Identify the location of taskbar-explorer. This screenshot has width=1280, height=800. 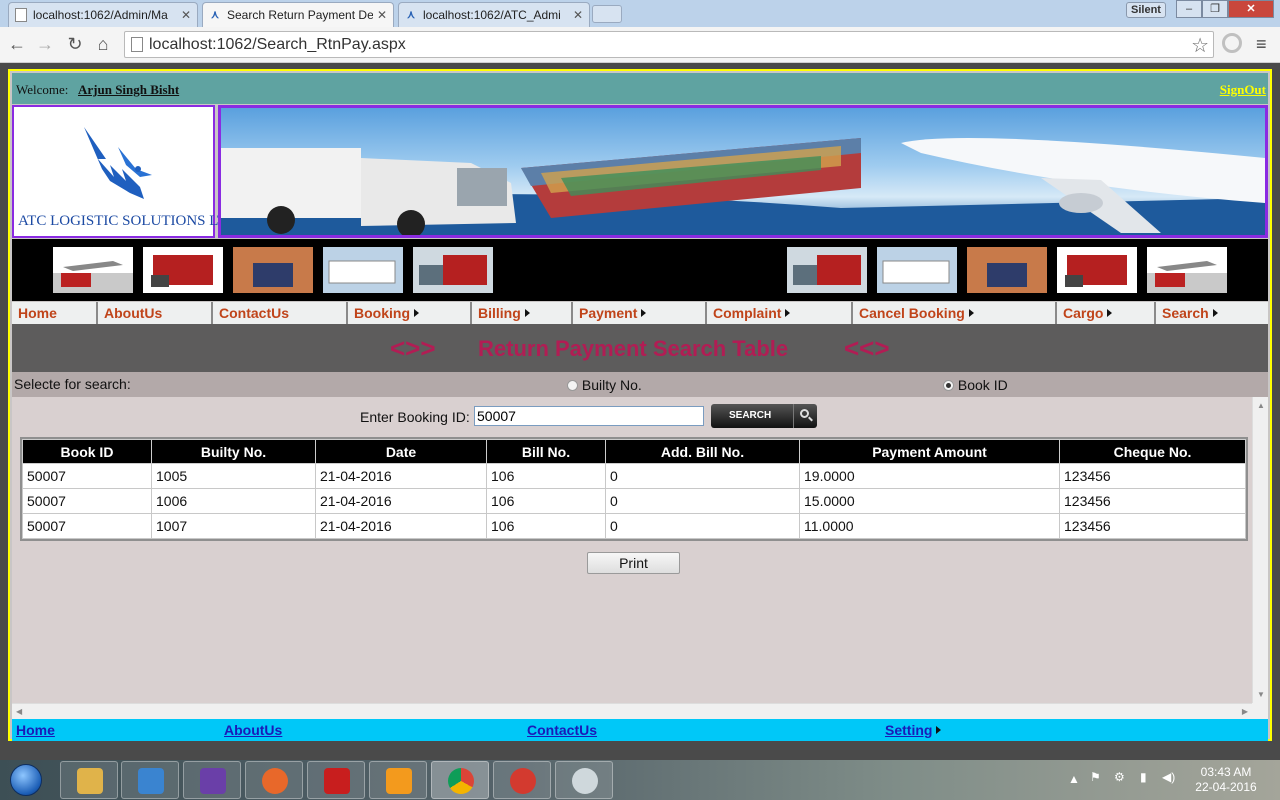
(89, 780).